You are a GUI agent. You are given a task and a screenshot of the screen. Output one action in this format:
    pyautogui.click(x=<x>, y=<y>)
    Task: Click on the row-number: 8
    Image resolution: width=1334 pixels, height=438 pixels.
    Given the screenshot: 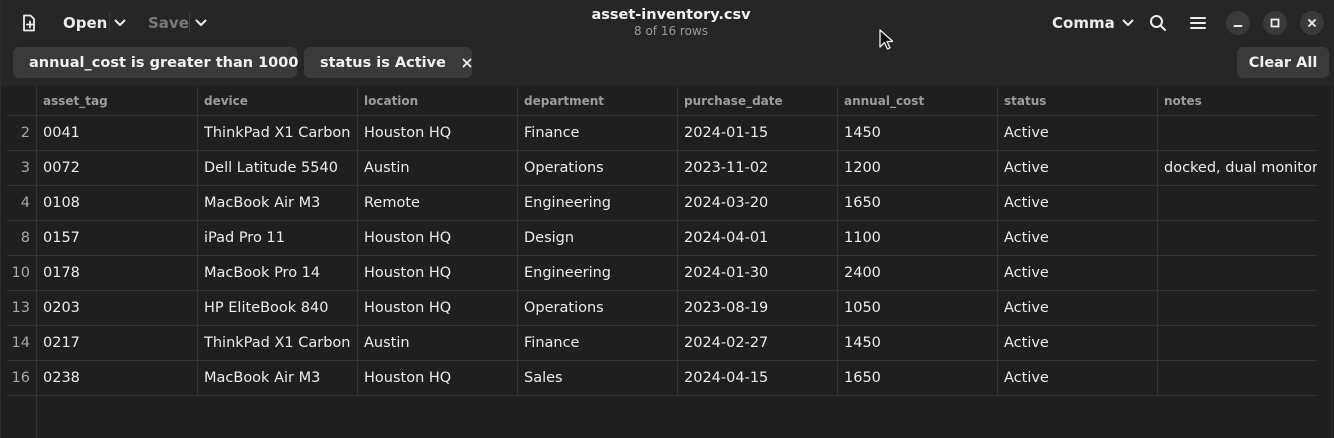 What is the action you would take?
    pyautogui.click(x=25, y=238)
    